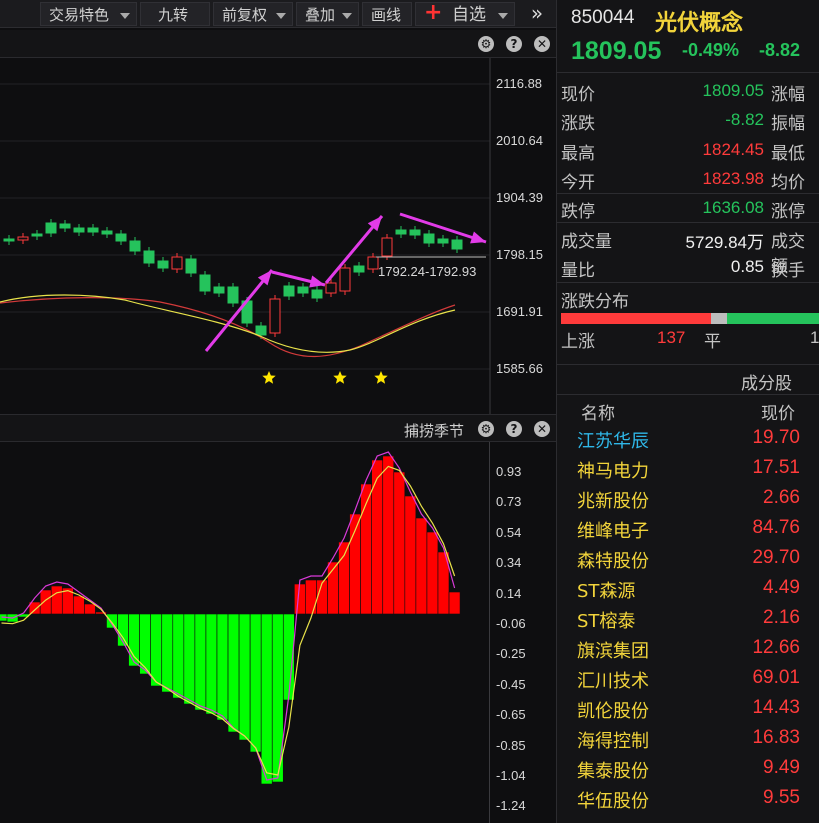 Image resolution: width=819 pixels, height=823 pixels. I want to click on constituent-row: 兆新股份 2.66, so click(688, 499).